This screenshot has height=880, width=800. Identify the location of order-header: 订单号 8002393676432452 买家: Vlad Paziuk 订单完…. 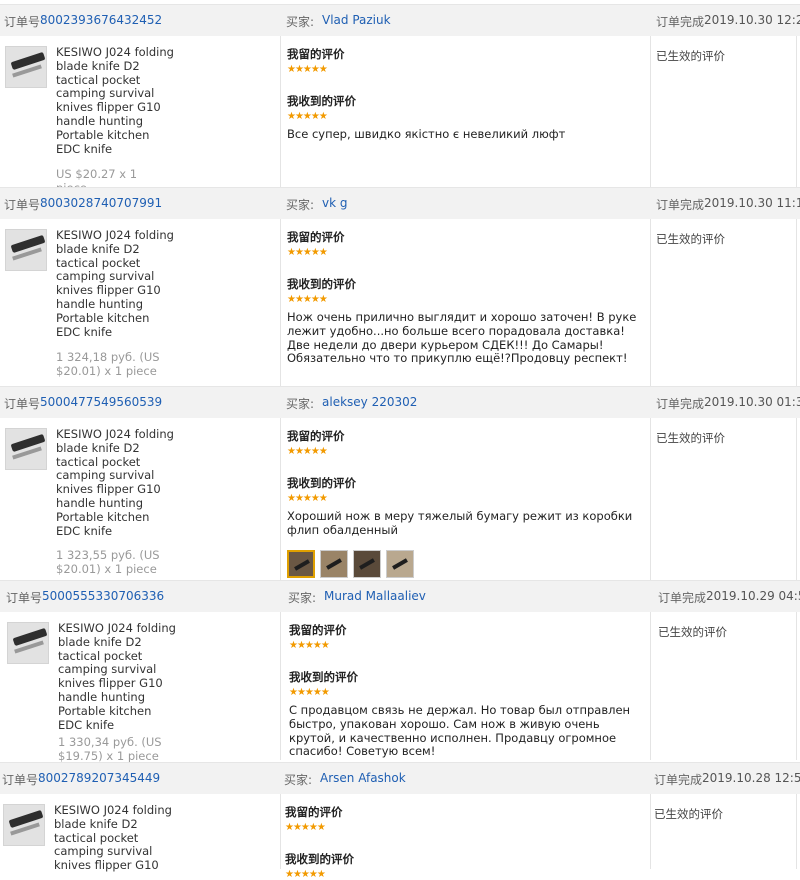
(400, 20).